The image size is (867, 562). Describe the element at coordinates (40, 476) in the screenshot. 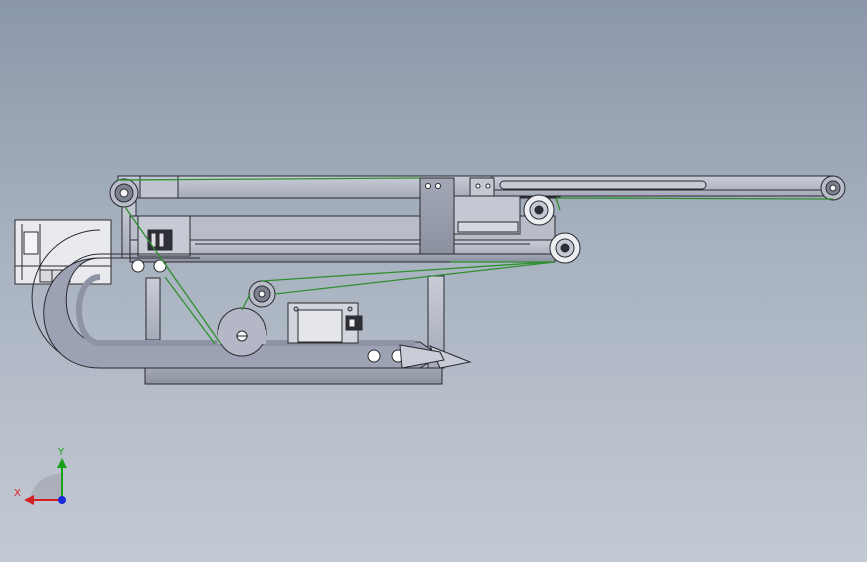

I see `orientation-triad: Y X` at that location.